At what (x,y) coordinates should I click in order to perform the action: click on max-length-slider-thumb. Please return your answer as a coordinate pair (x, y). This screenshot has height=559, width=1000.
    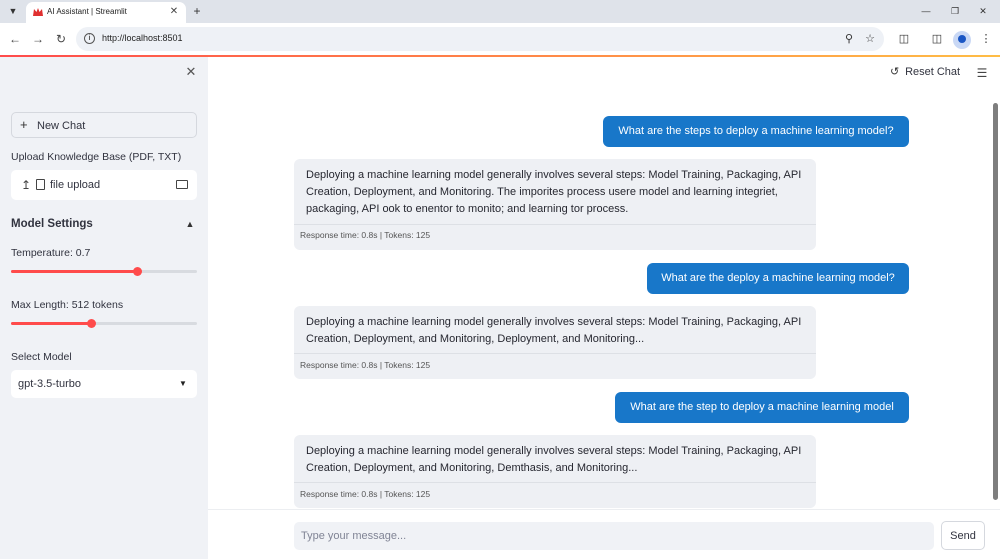
    Looking at the image, I should click on (91, 323).